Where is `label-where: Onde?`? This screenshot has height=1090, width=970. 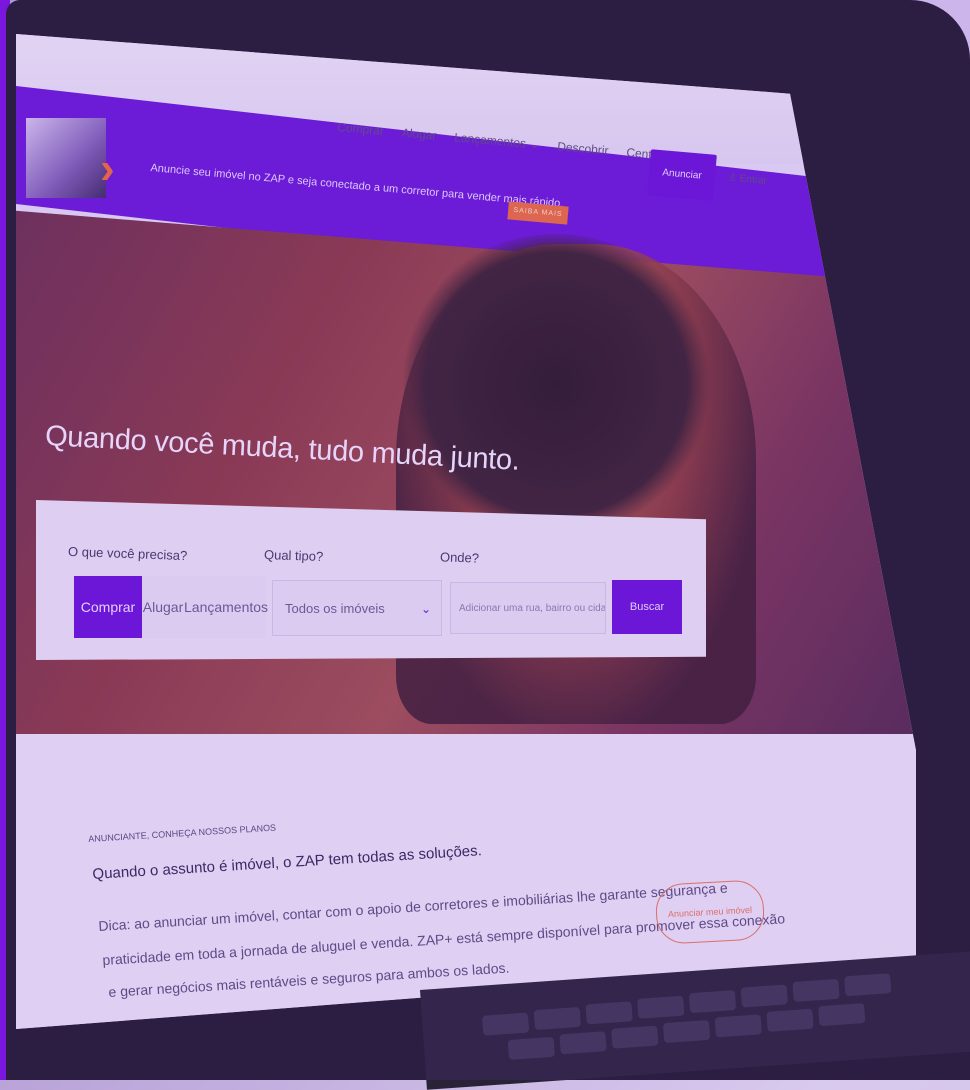 label-where: Onde? is located at coordinates (459, 557).